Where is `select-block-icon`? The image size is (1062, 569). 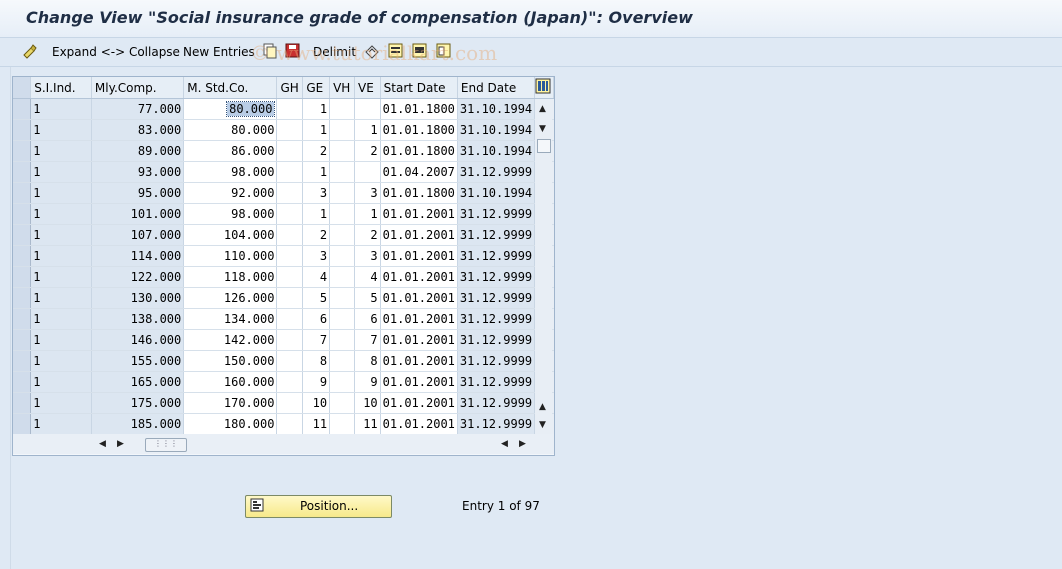
select-block-icon is located at coordinates (420, 51).